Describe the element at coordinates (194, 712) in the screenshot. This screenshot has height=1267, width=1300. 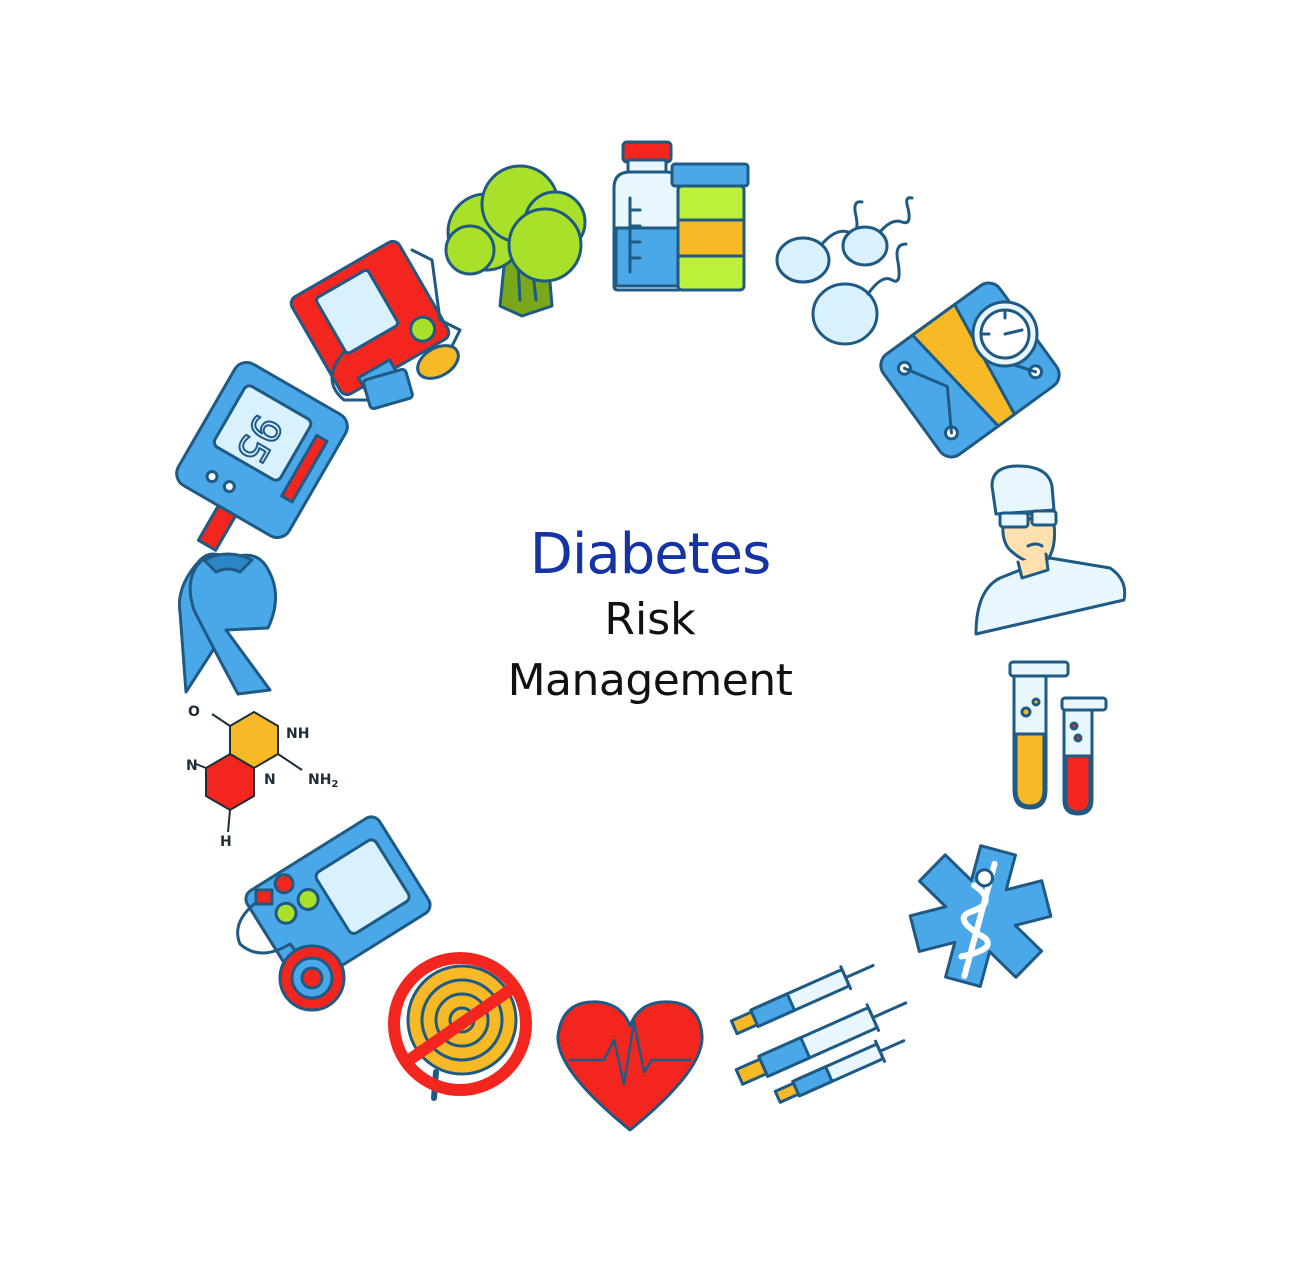
I see `molecule-label-o: O` at that location.